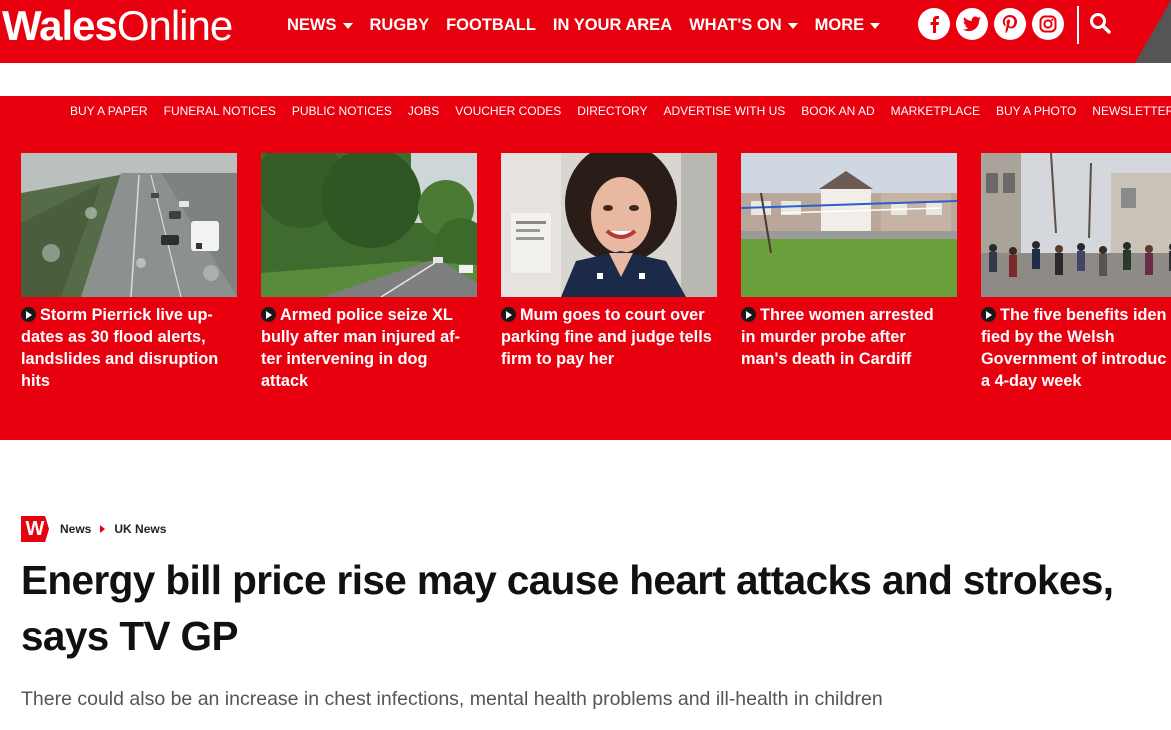 The width and height of the screenshot is (1171, 730). I want to click on breadcrumb-uk-news: UK News, so click(140, 529).